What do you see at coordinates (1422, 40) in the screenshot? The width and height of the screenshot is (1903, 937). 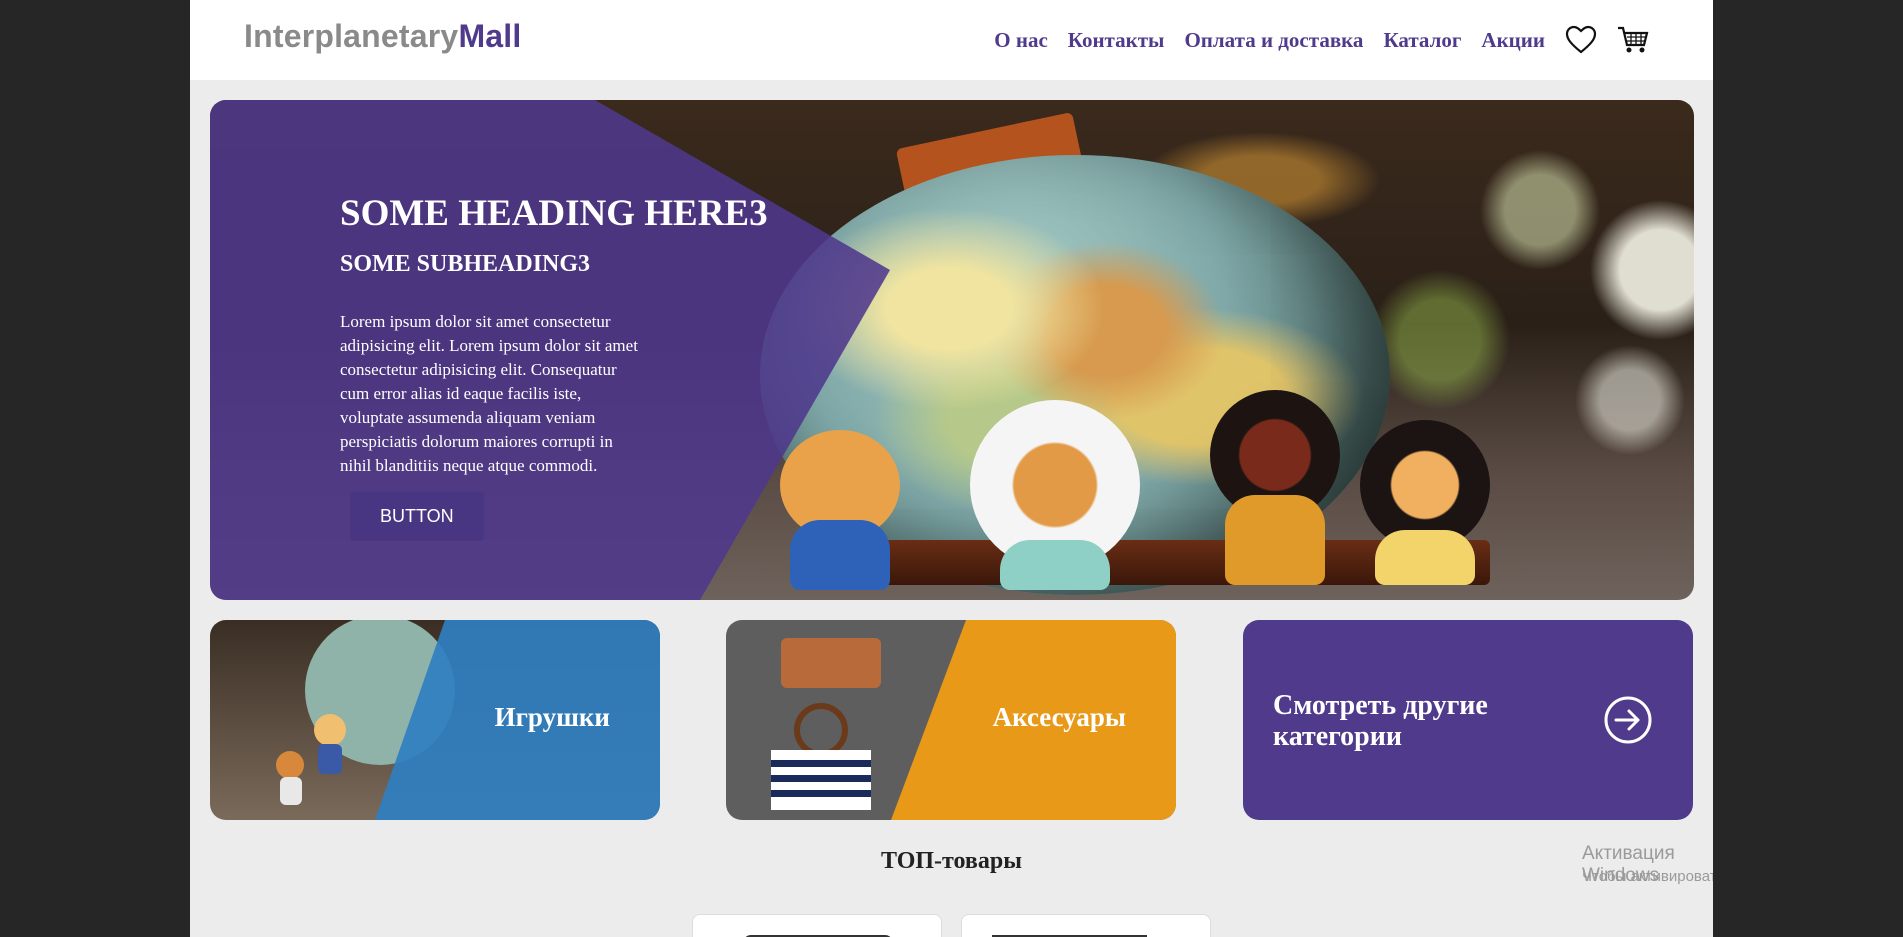 I see `nav-link-catalog: Каталог` at bounding box center [1422, 40].